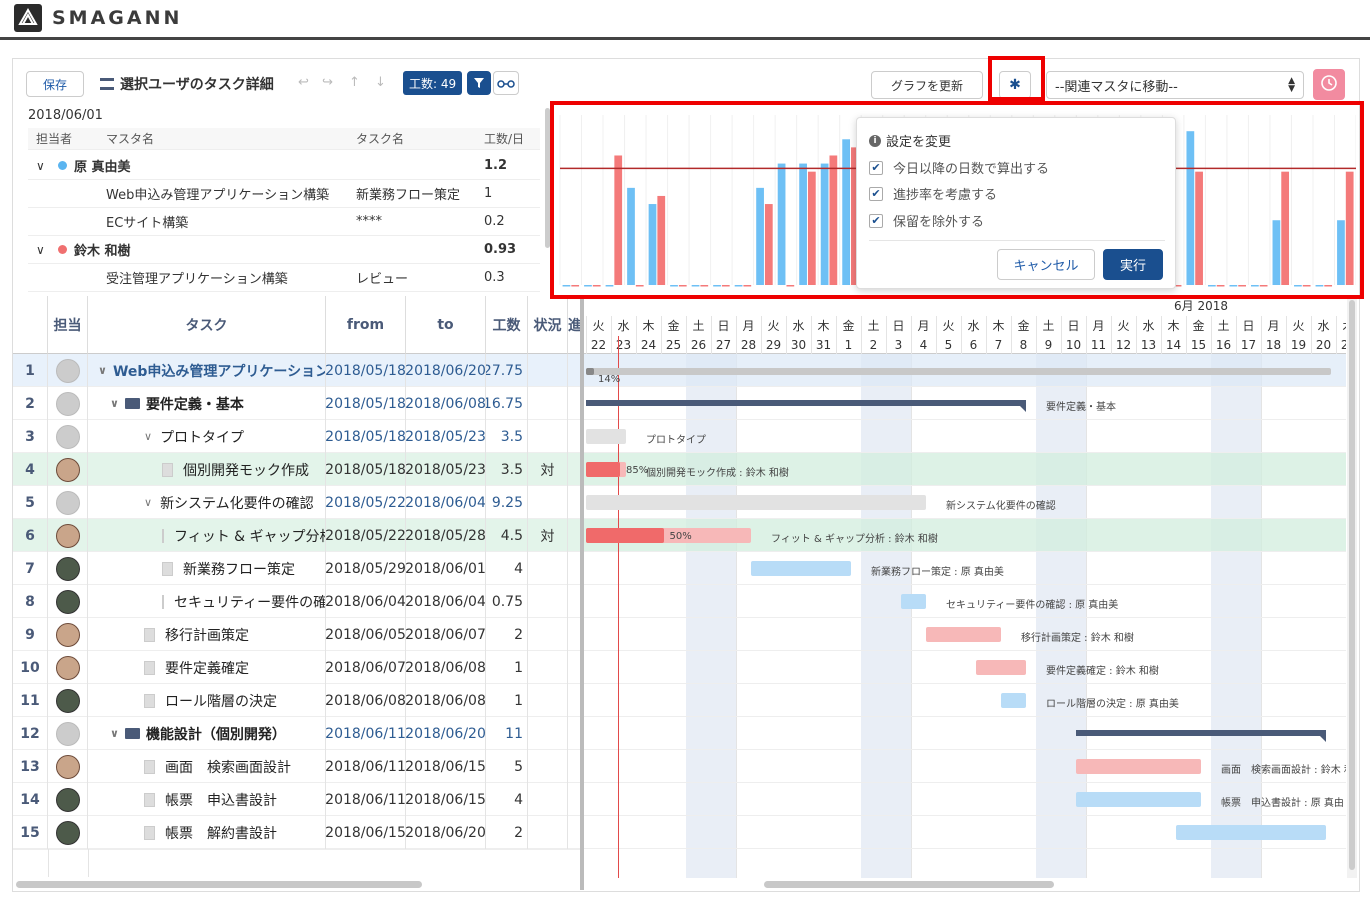 This screenshot has width=1370, height=900. Describe the element at coordinates (207, 799) in the screenshot. I see `task-cell: 帳票 申込書設計` at that location.